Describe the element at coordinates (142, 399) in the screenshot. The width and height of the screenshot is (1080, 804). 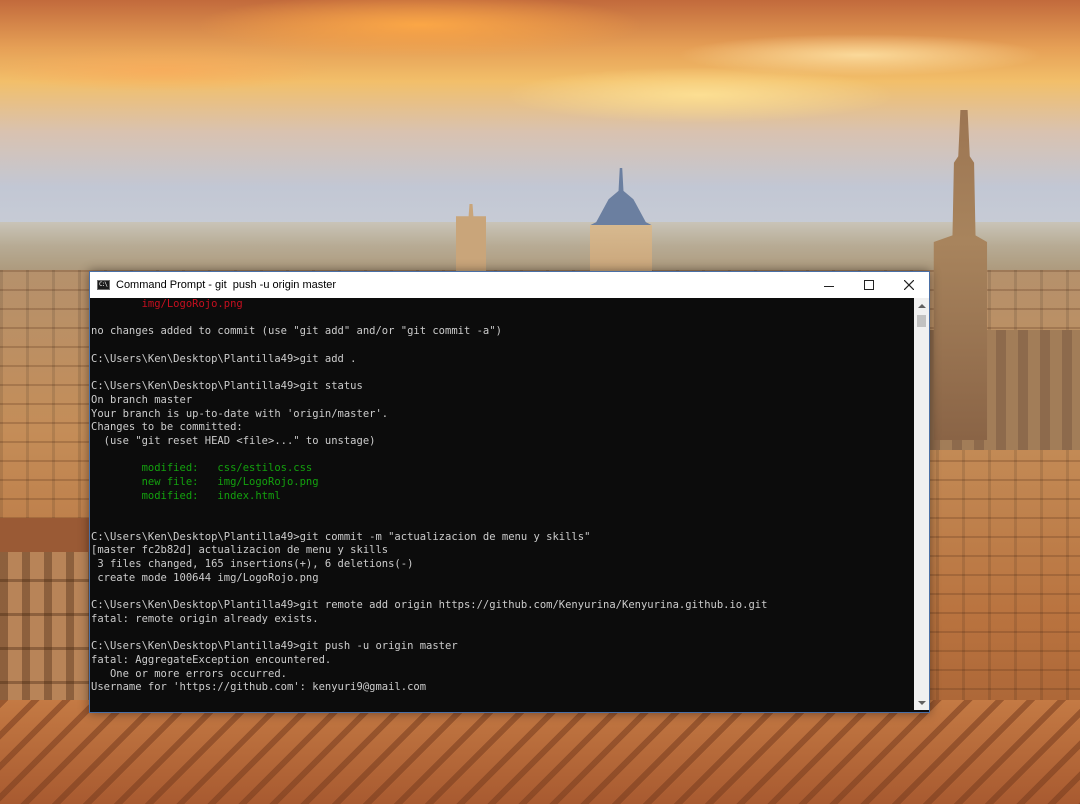
I see `console-line: On branch master` at that location.